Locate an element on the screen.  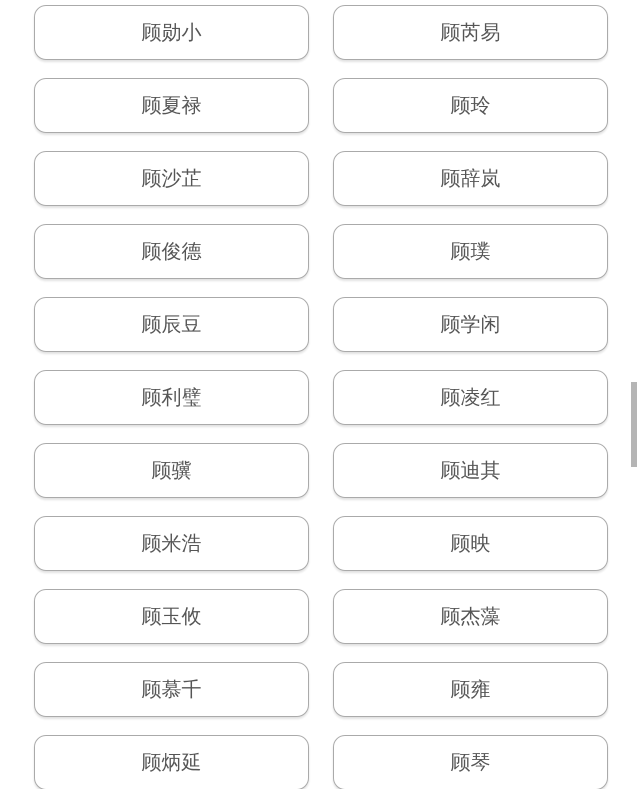
scrollbar-thumb is located at coordinates (634, 424).